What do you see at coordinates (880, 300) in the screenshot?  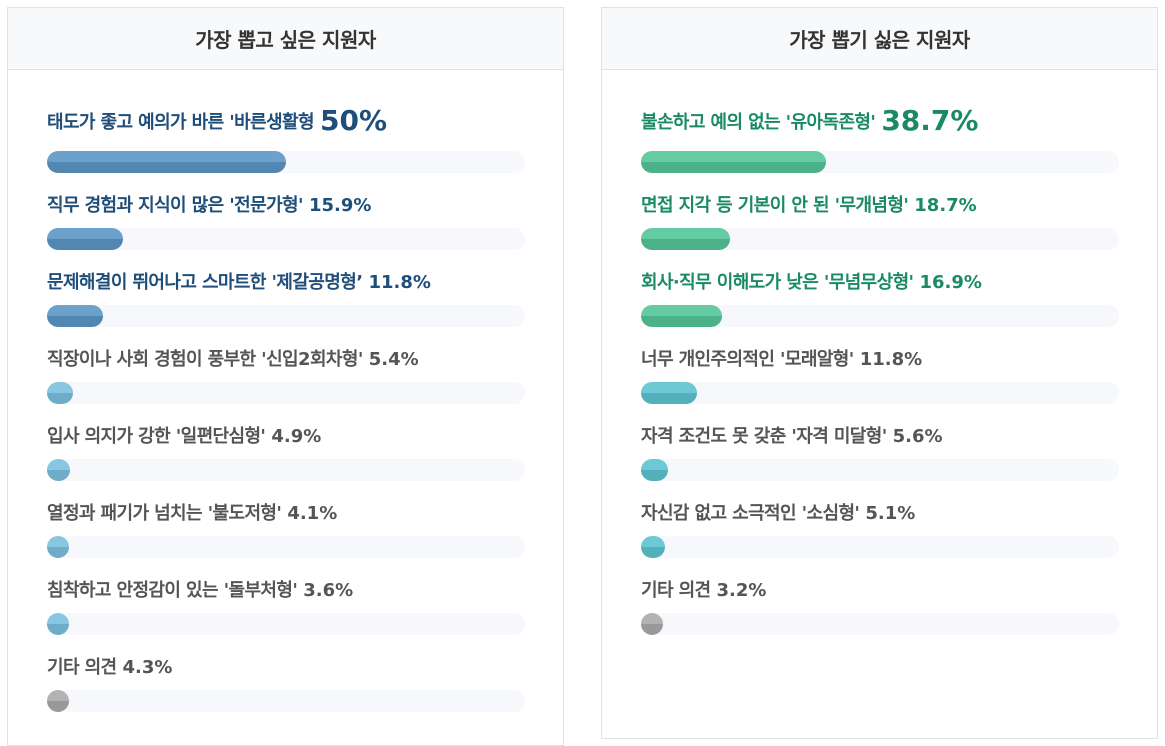 I see `bar-row: 회사·직무 이해도가 낮은 '무념무상형' 16.9%` at bounding box center [880, 300].